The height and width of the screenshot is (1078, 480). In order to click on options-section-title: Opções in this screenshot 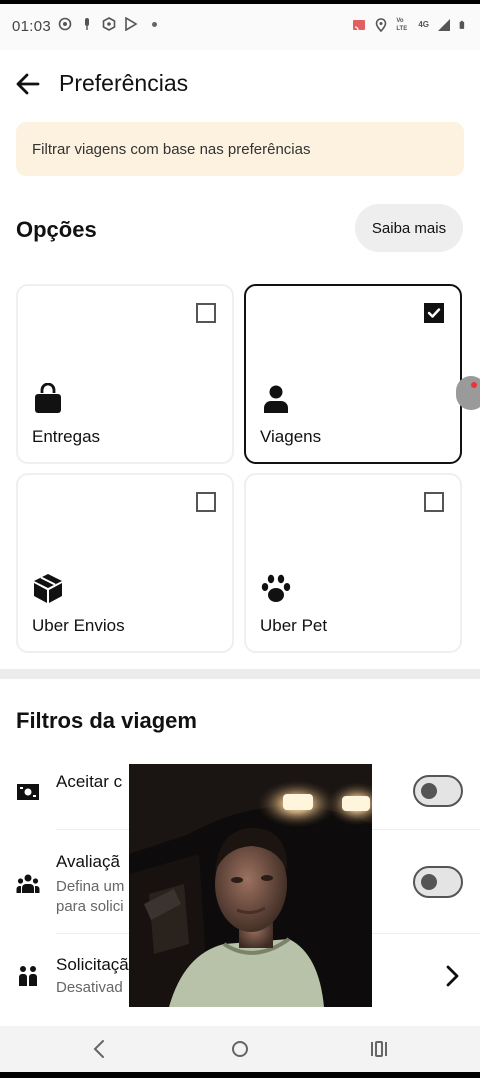, I will do `click(56, 229)`.